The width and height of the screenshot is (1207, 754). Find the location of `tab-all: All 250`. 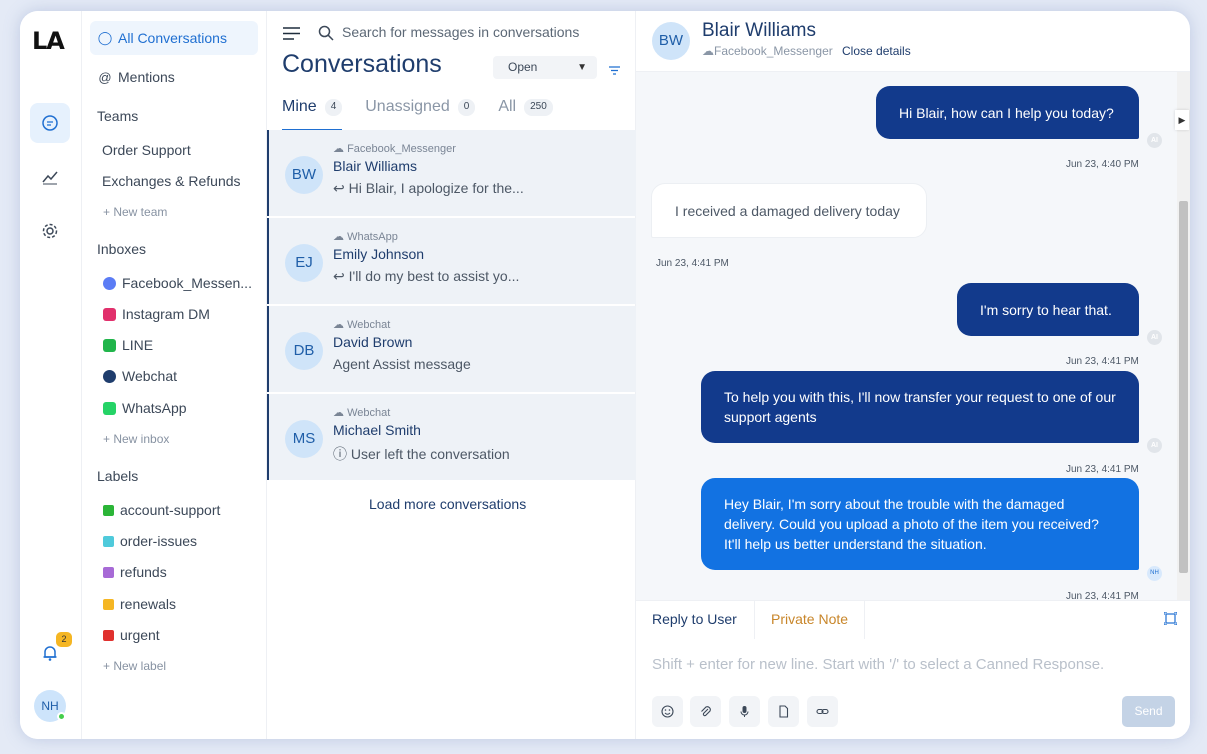

tab-all: All 250 is located at coordinates (525, 113).